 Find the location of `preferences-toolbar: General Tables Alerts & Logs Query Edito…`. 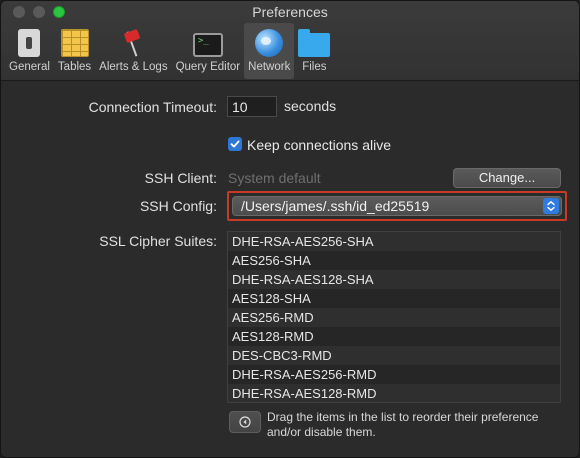

preferences-toolbar: General Tables Alerts & Logs Query Edito… is located at coordinates (169, 51).